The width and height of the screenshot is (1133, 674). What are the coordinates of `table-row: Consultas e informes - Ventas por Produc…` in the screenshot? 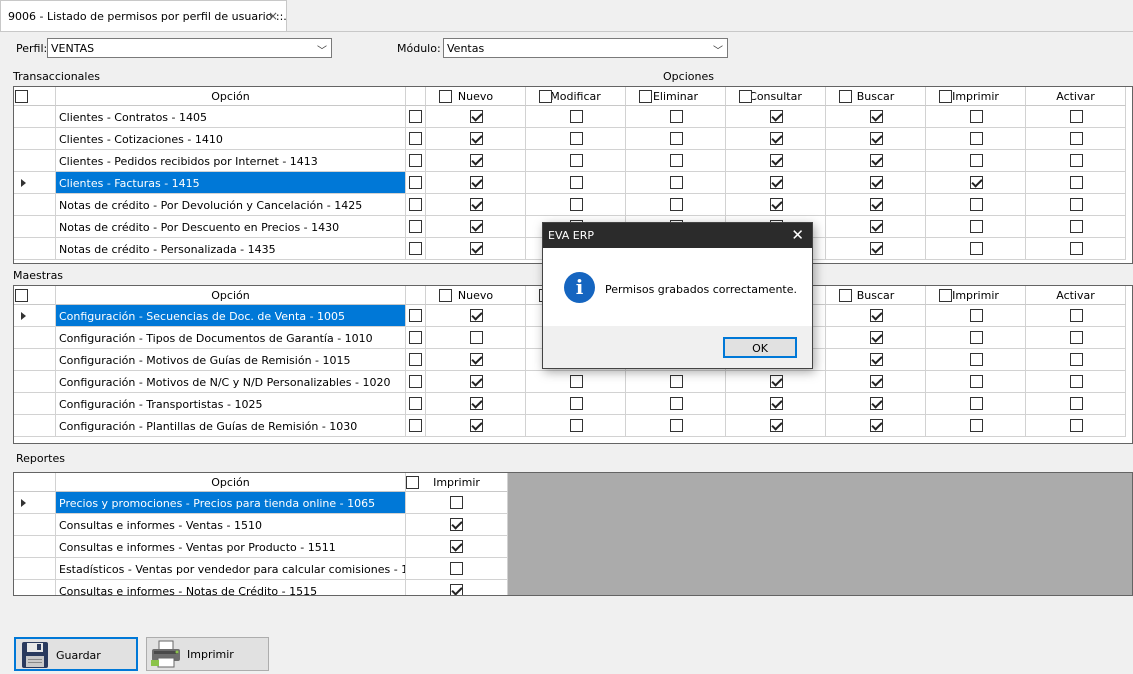 It's located at (261, 547).